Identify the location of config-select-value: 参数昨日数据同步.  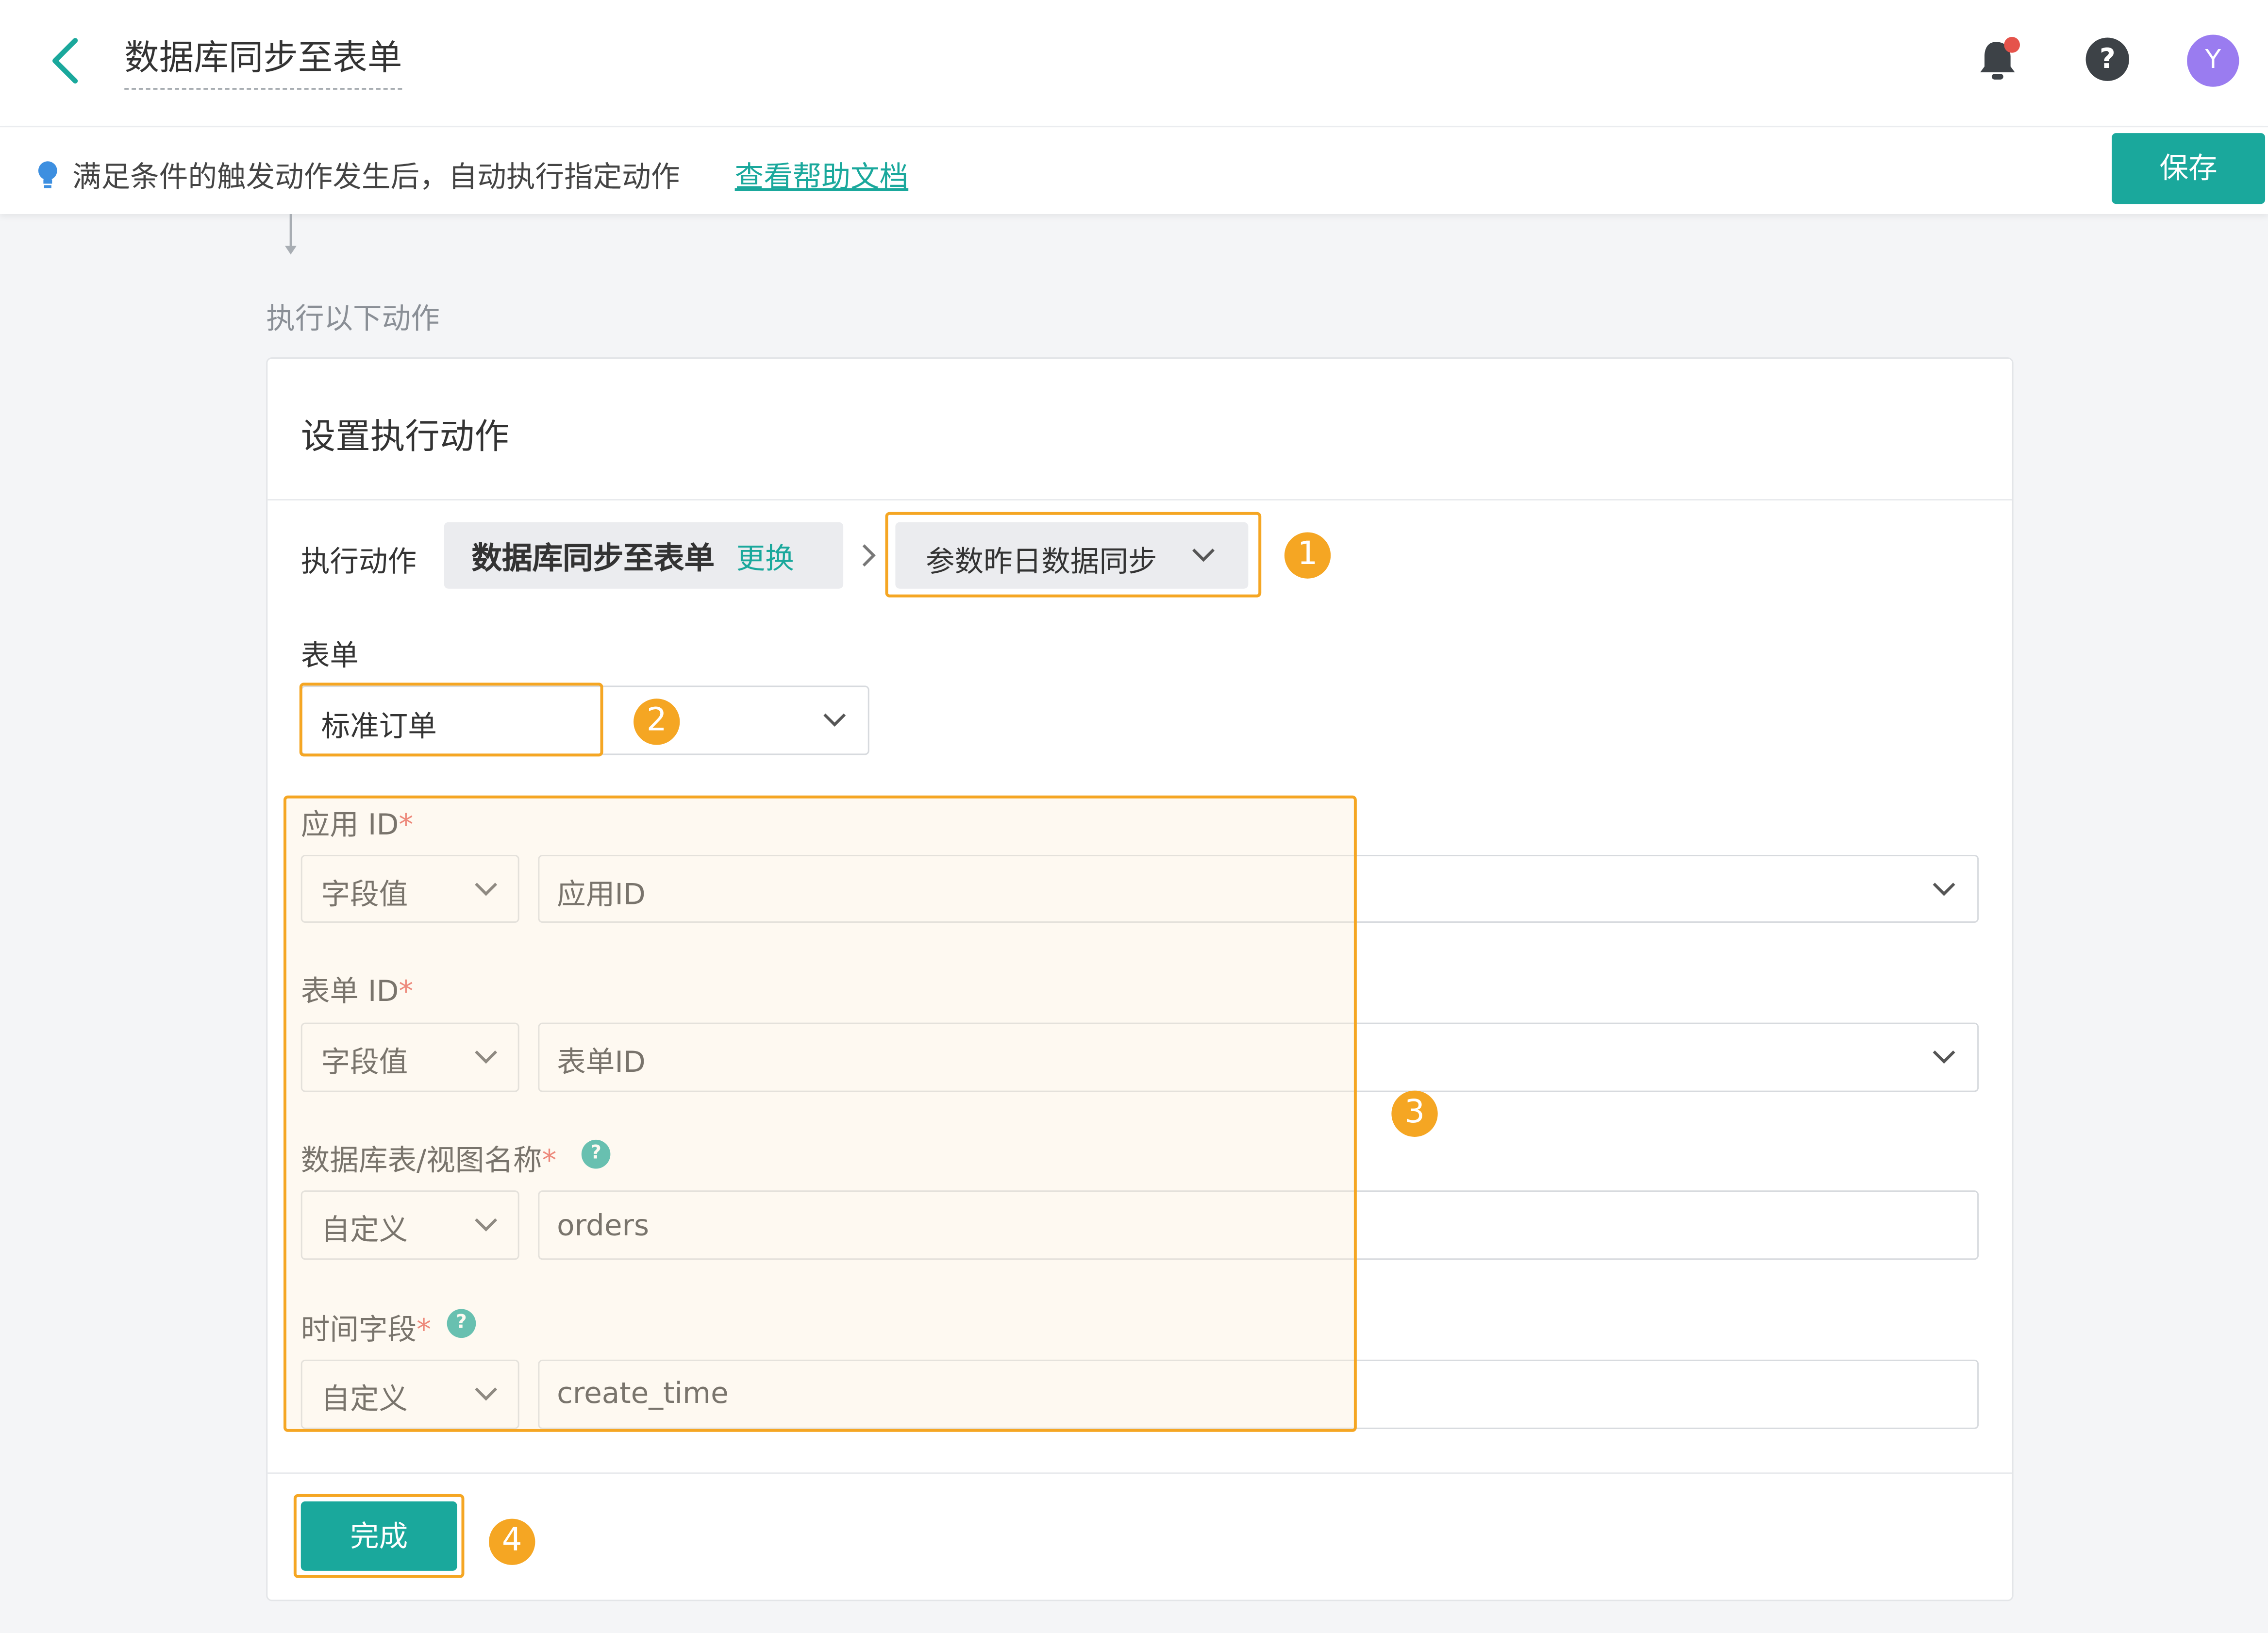
(1041, 561).